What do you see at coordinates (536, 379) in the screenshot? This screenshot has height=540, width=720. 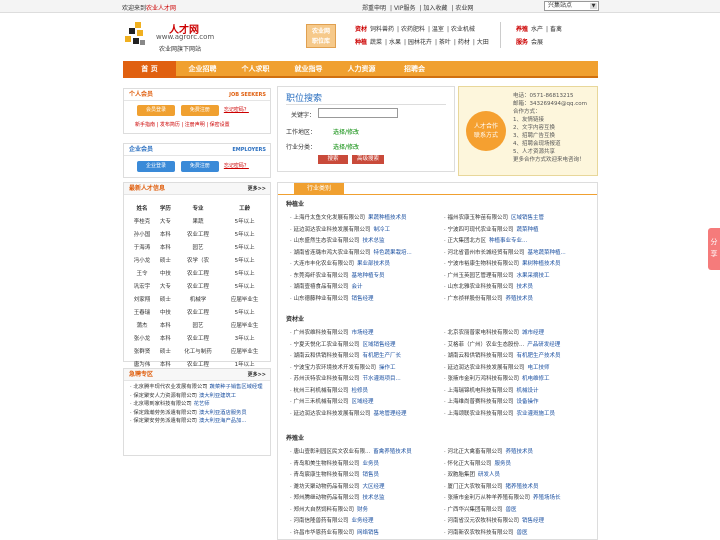 I see `job-title: 机电维修工` at bounding box center [536, 379].